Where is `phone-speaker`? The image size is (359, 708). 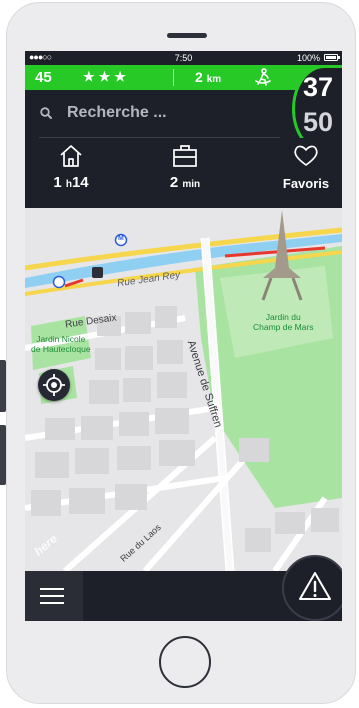
phone-speaker is located at coordinates (187, 35).